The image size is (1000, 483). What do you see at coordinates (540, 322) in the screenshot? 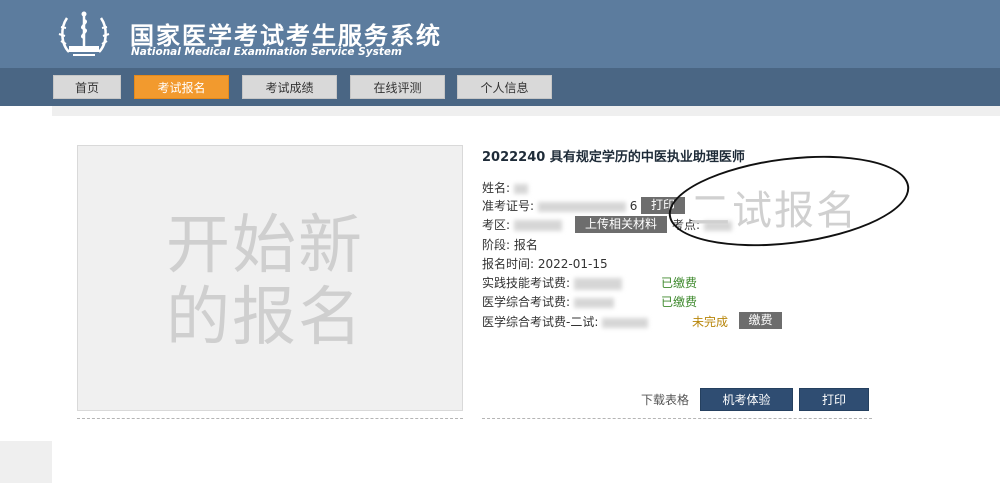
I see `fee-label: 医学综合考试费-二试:` at bounding box center [540, 322].